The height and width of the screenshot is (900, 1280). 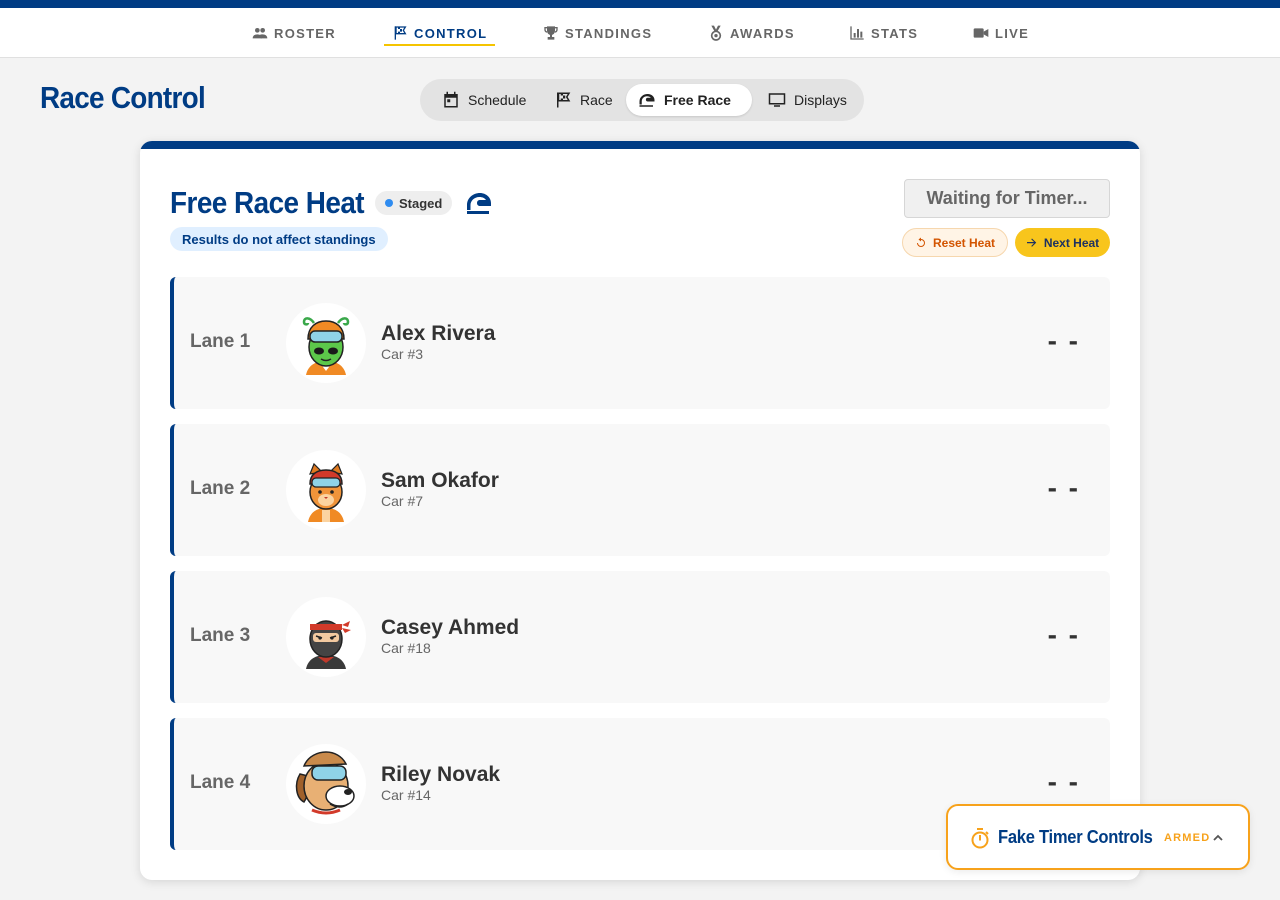 What do you see at coordinates (326, 637) in the screenshot?
I see `ninja-avatar` at bounding box center [326, 637].